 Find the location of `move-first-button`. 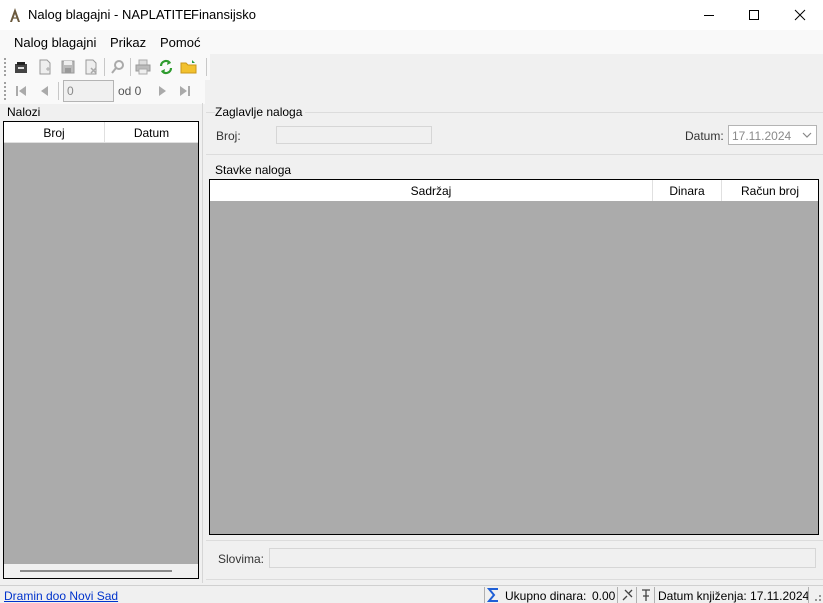

move-first-button is located at coordinates (21, 91).